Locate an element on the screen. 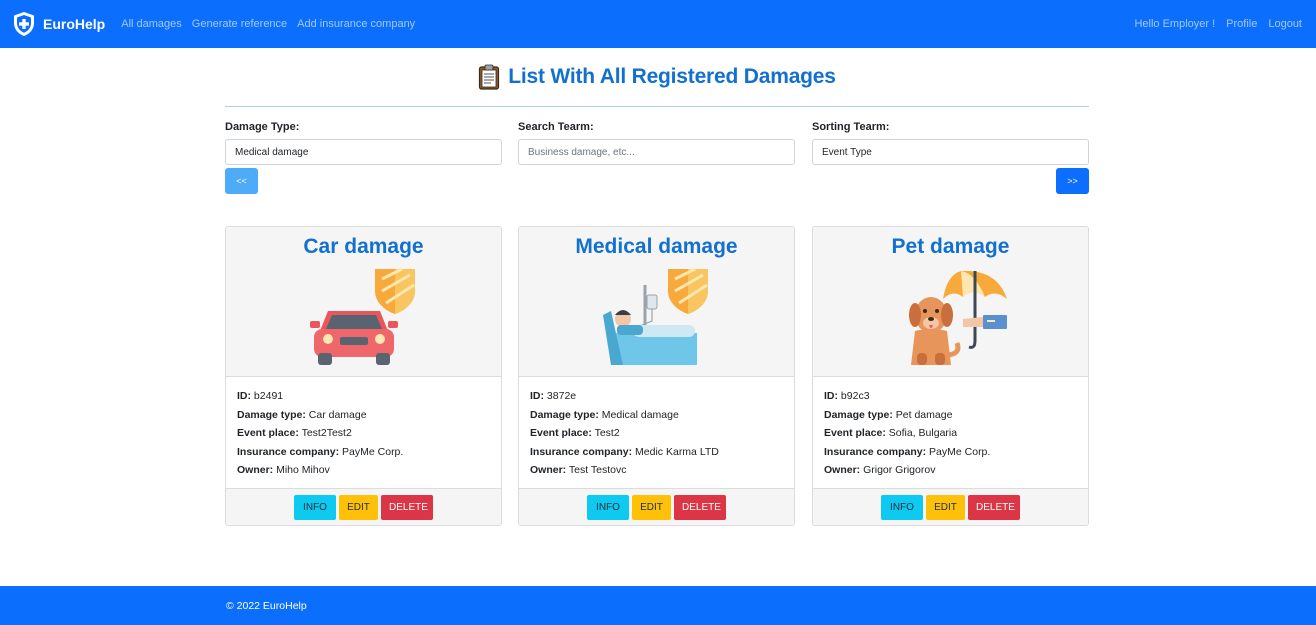 This screenshot has height=625, width=1316. id-value: 3872e is located at coordinates (561, 396).